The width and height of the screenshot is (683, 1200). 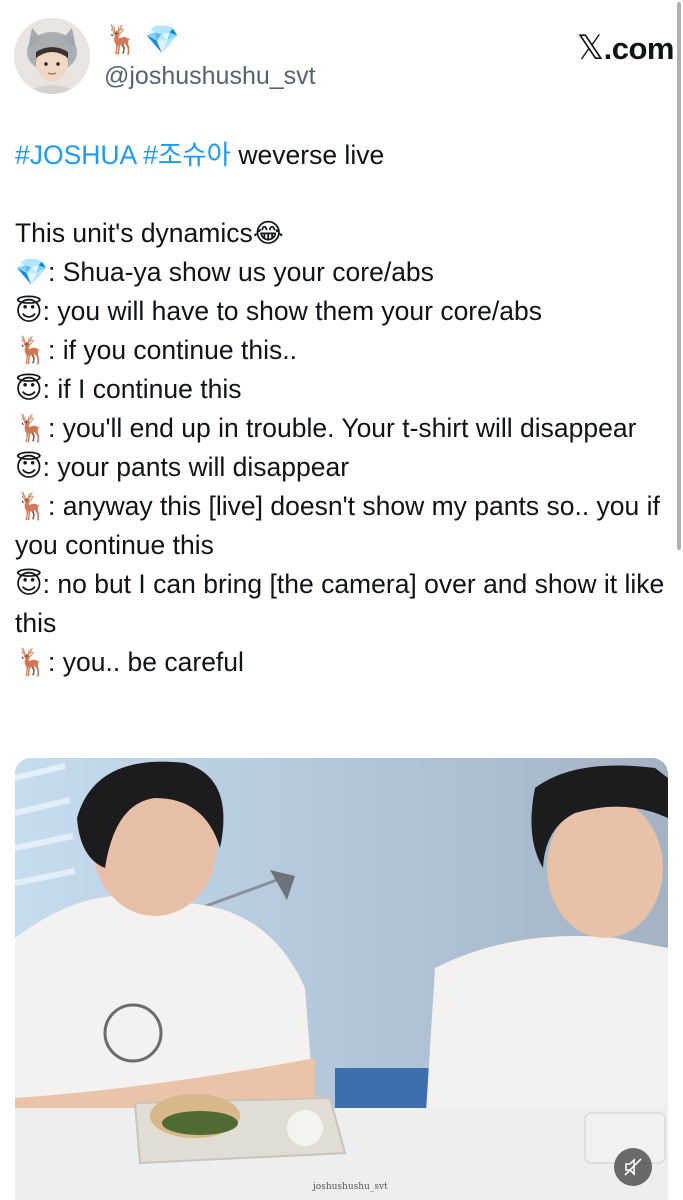 I want to click on first-line-rest: weverse live, so click(x=308, y=155).